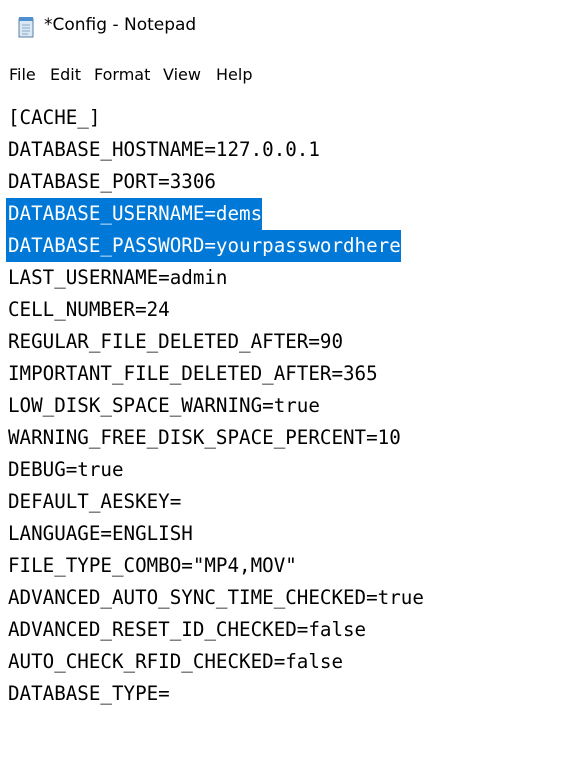 Image resolution: width=586 pixels, height=779 pixels. What do you see at coordinates (204, 438) in the screenshot?
I see `editor-line: WARNING_FREE_DISK_SPACE_PERCENT=10` at bounding box center [204, 438].